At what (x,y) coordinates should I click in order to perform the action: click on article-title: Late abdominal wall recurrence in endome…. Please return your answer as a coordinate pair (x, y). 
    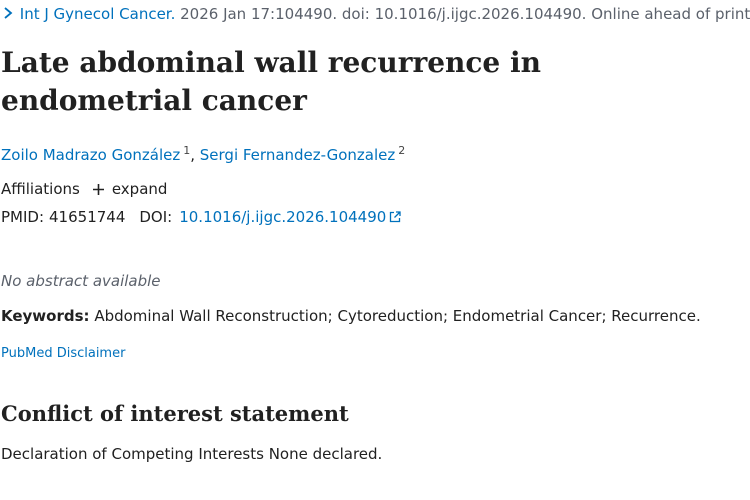
    Looking at the image, I should click on (271, 81).